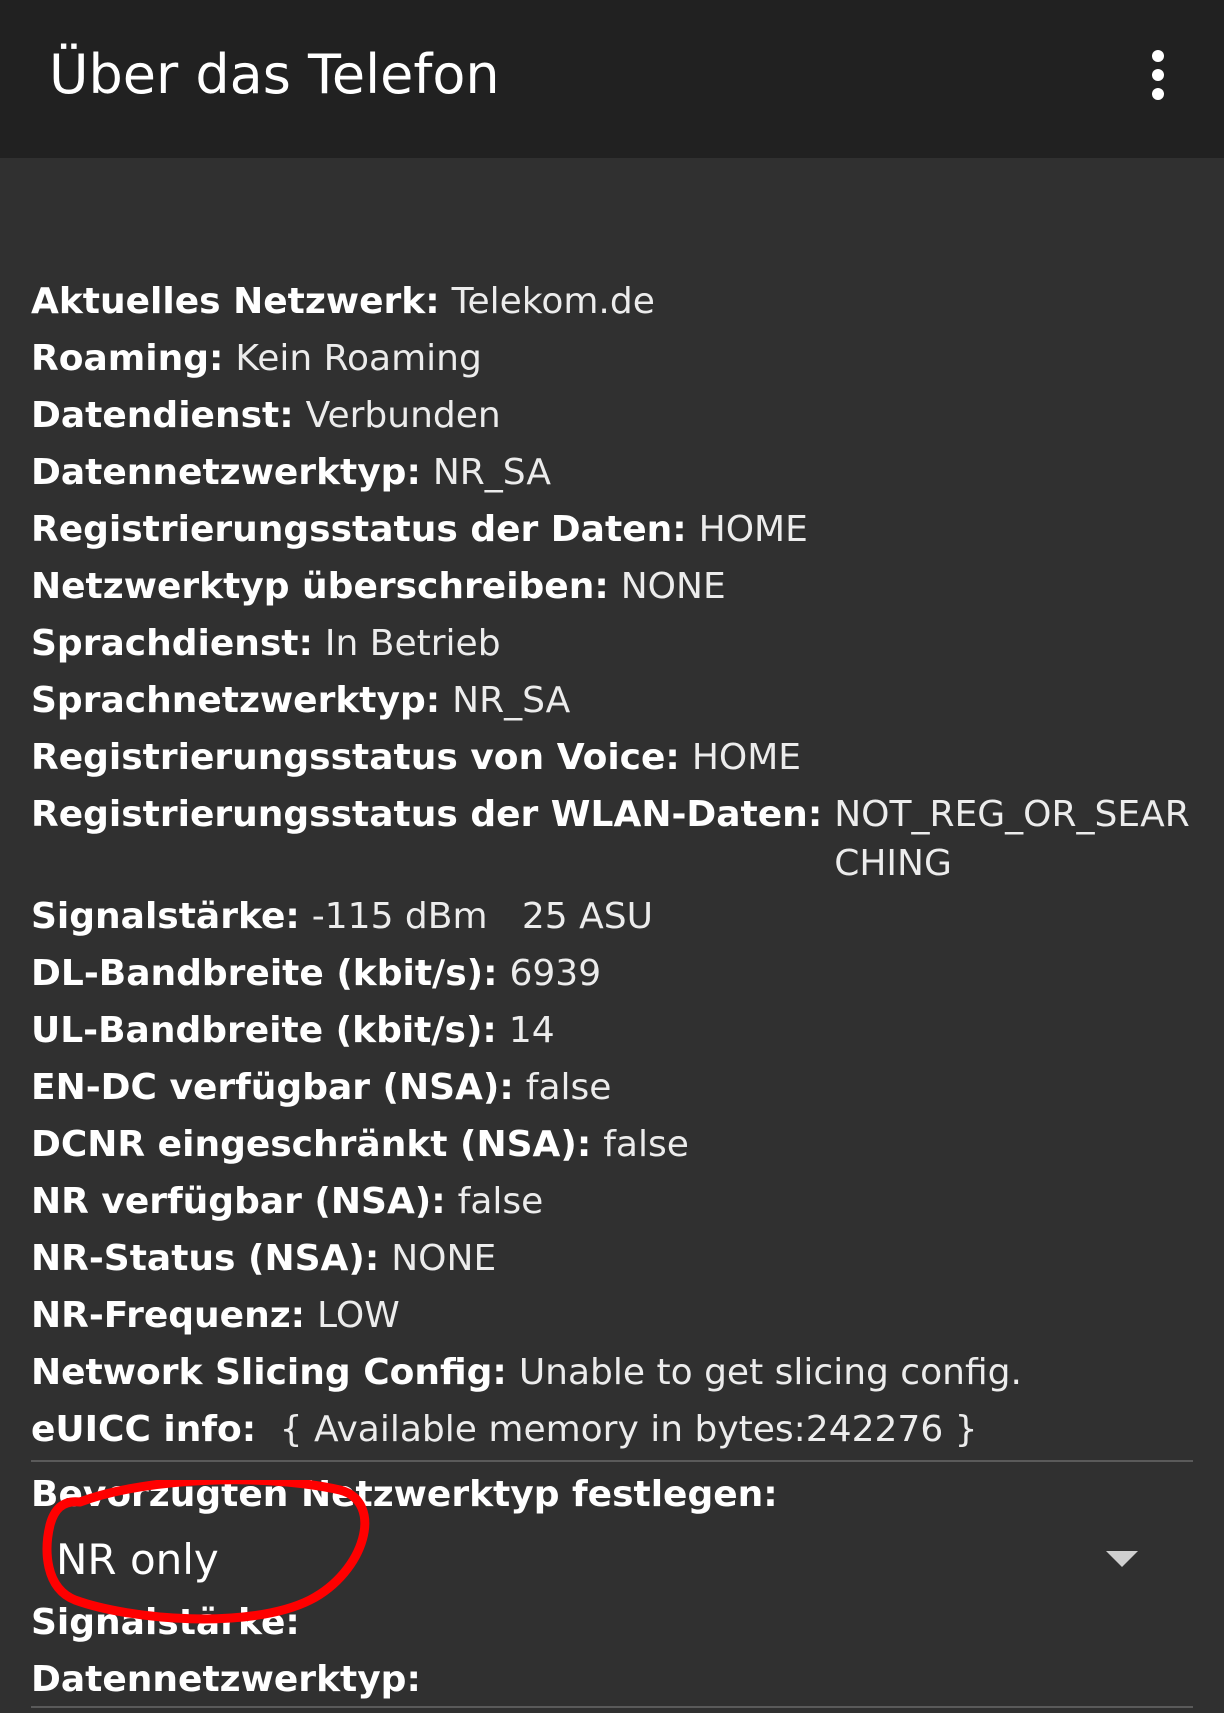  Describe the element at coordinates (172, 643) in the screenshot. I see `info-label: Sprachdienst:` at that location.